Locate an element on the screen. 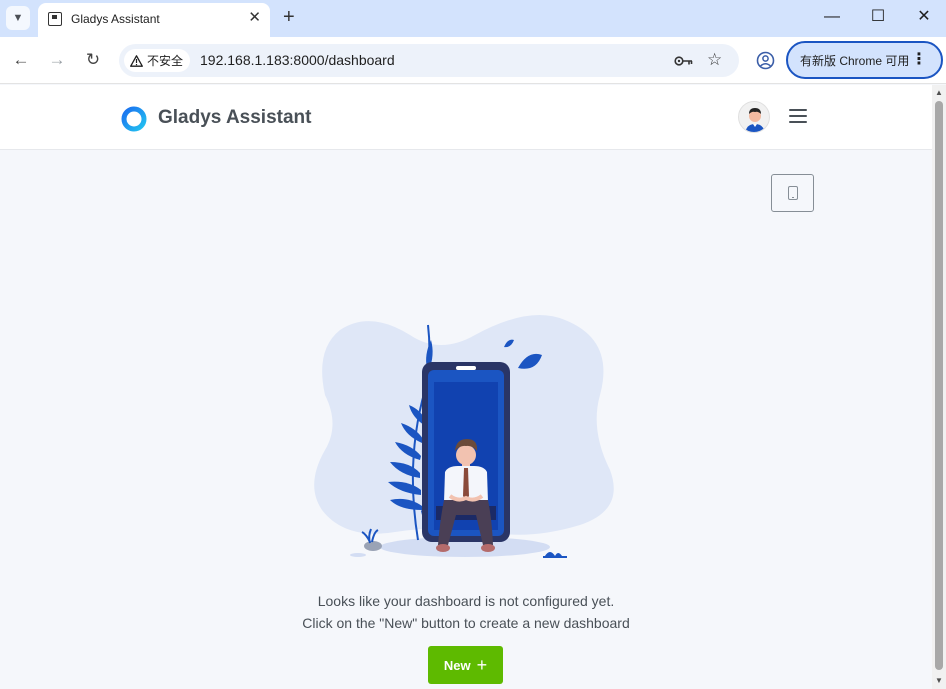 This screenshot has height=689, width=946. scroll-thumb is located at coordinates (939, 385).